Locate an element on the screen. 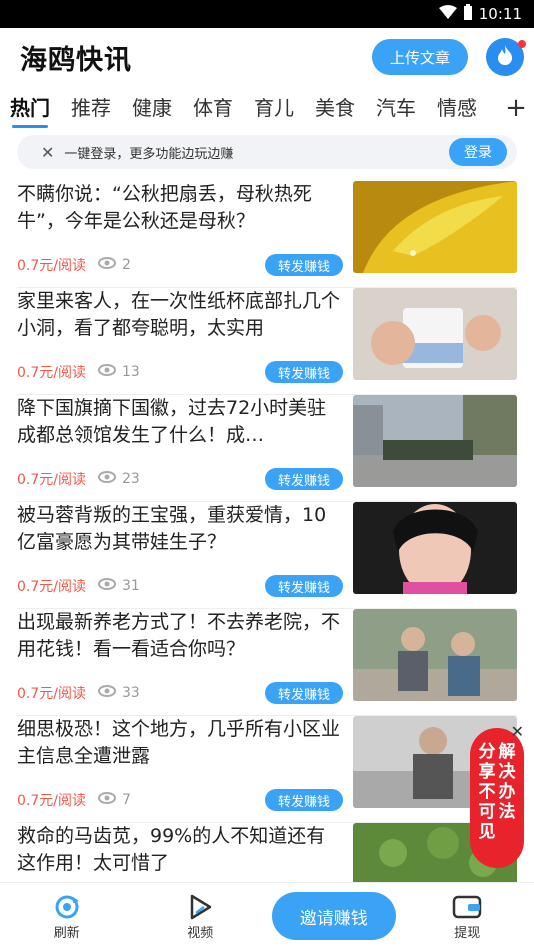 Image resolution: width=534 pixels, height=949 pixels. play-icon is located at coordinates (200, 907).